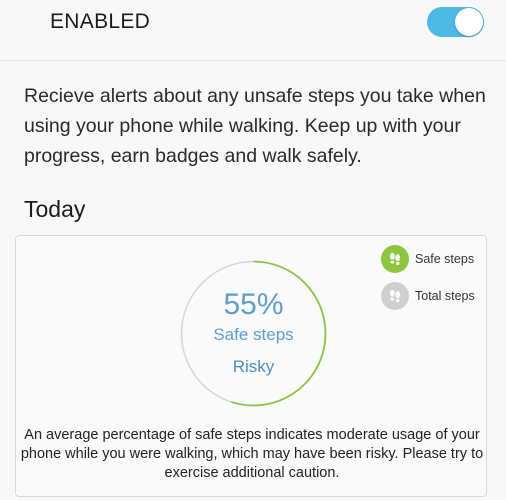 This screenshot has width=506, height=500. Describe the element at coordinates (395, 296) in the screenshot. I see `total-steps-footsteps-icon` at that location.